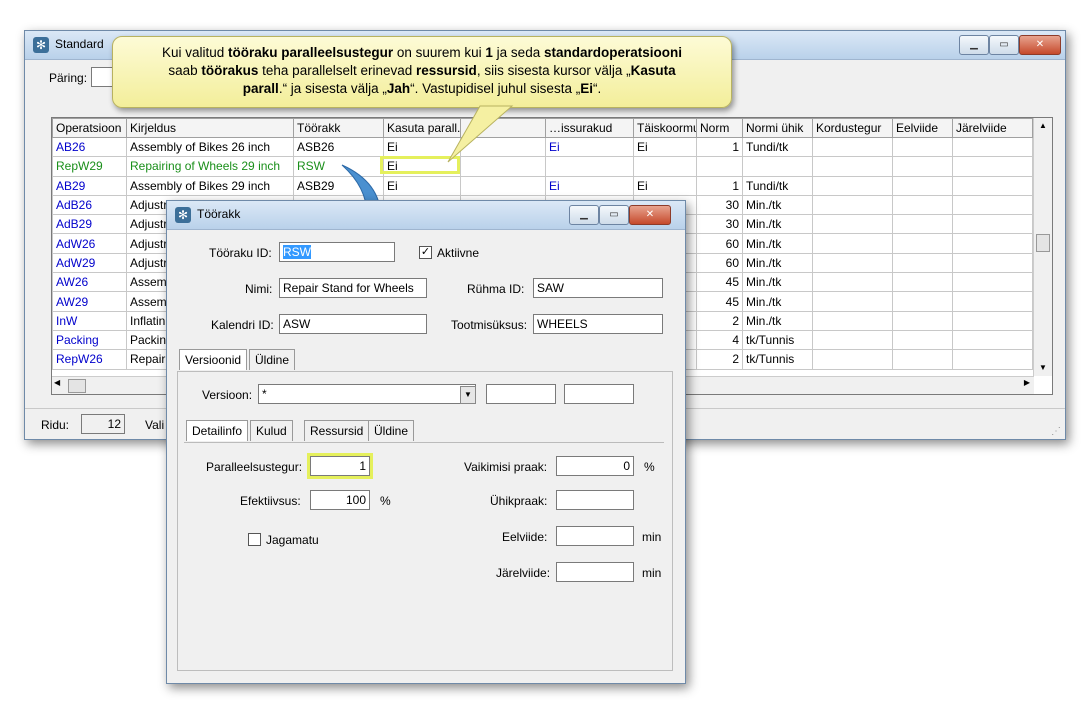 This screenshot has height=705, width=1091. Describe the element at coordinates (777, 185) in the screenshot. I see `table-cell: Tundi/tk` at that location.